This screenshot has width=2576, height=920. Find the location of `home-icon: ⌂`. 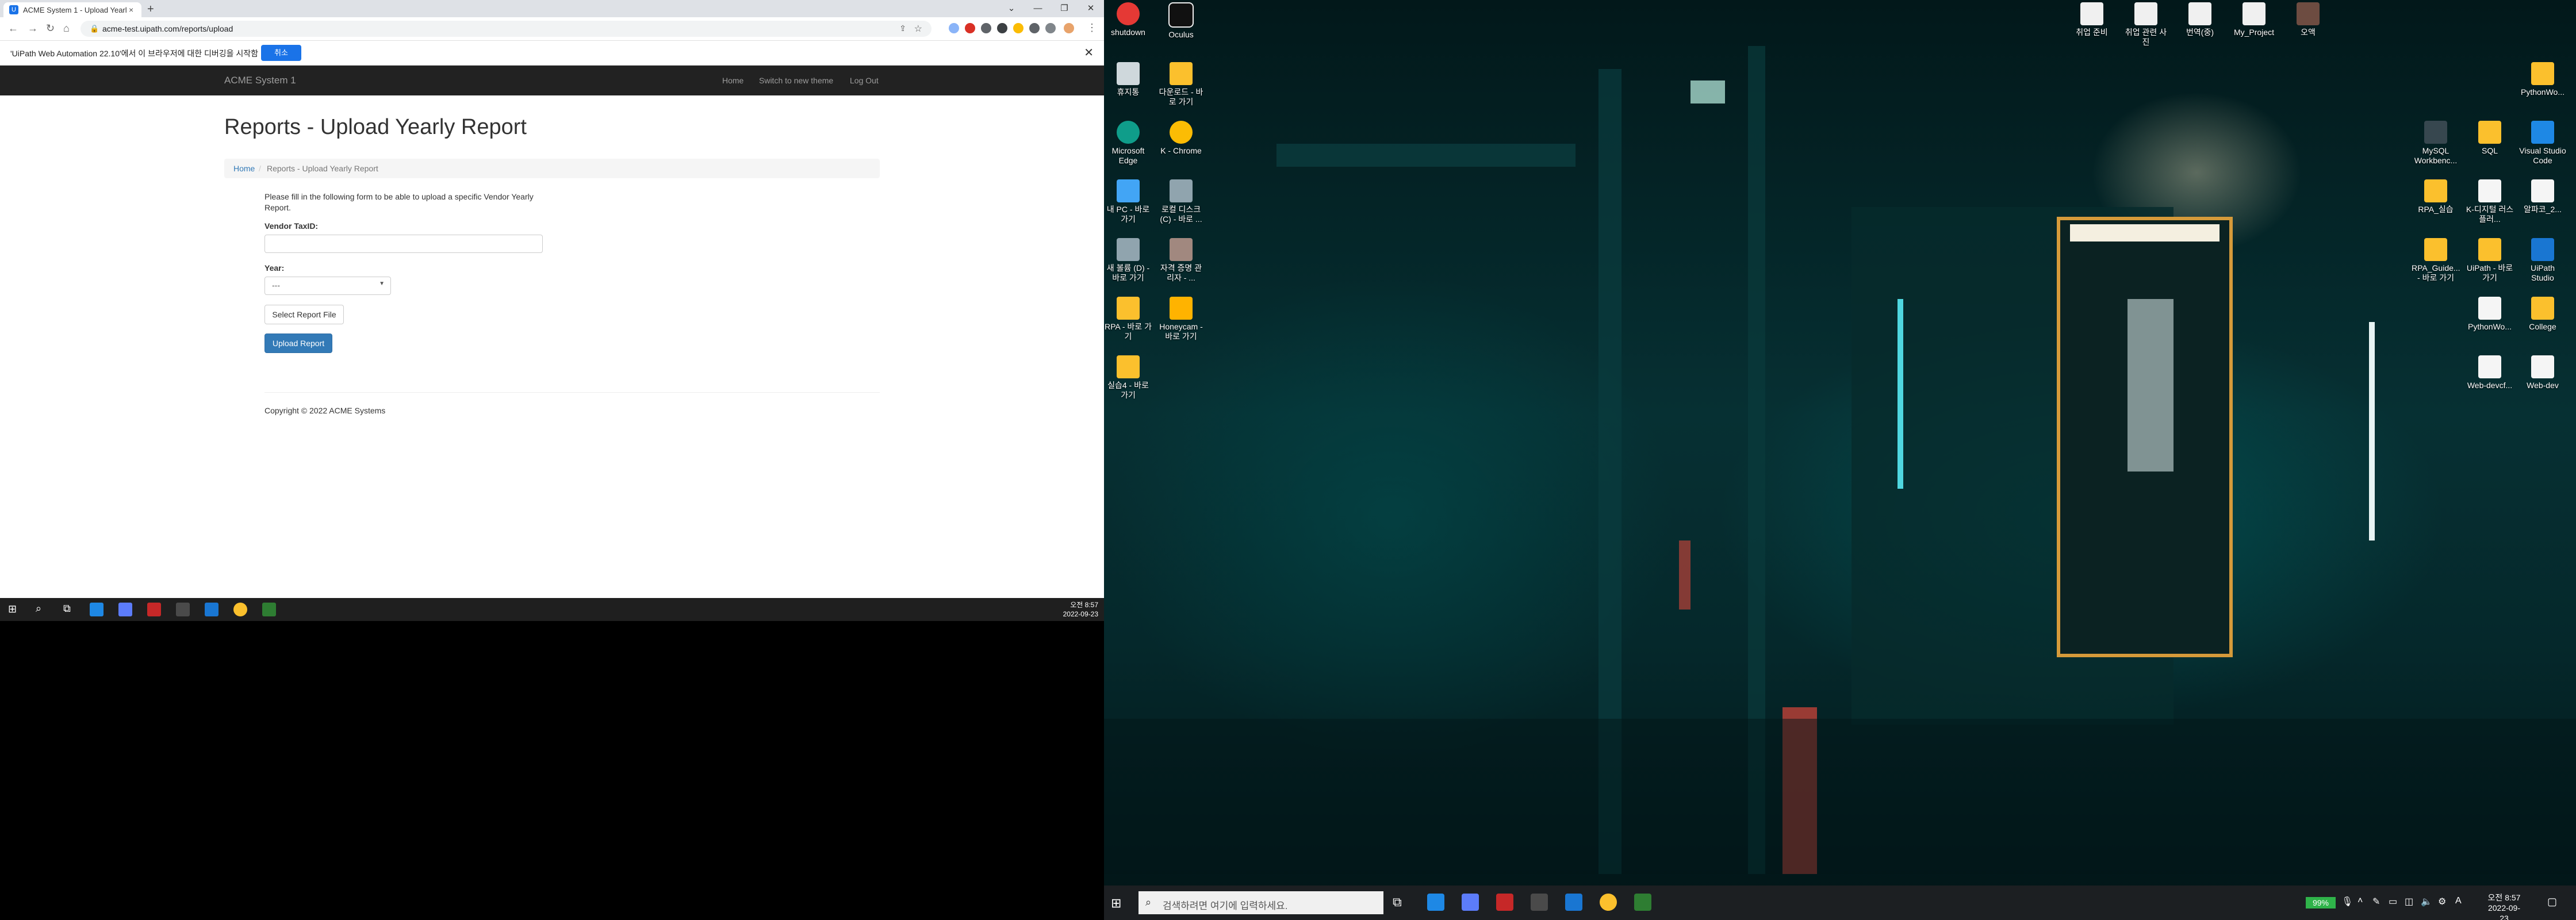

home-icon: ⌂ is located at coordinates (66, 28).